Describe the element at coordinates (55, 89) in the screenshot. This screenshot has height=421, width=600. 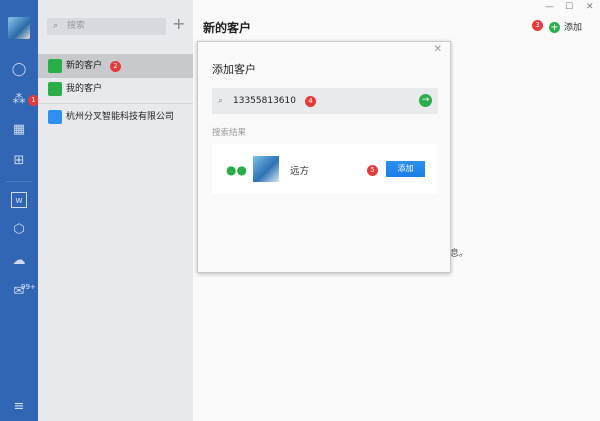
I see `wechat-icon` at that location.